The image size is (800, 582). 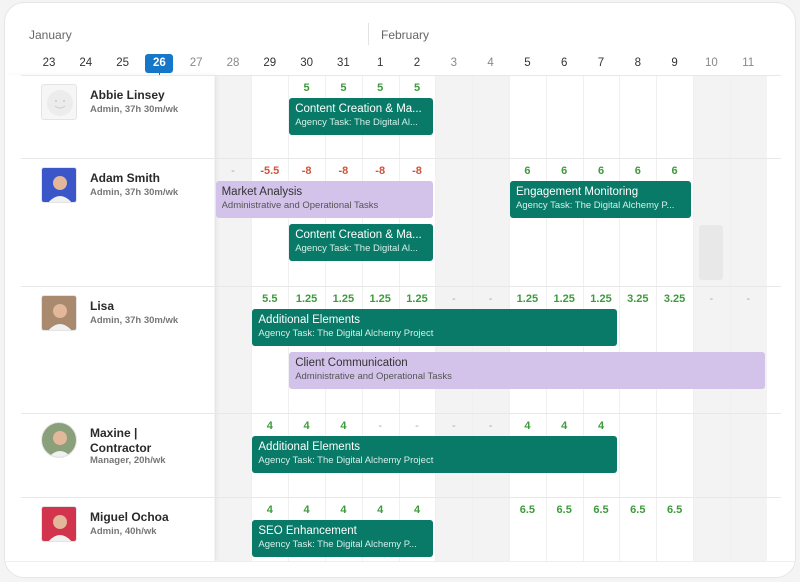 I want to click on date-5: 5, so click(x=527, y=63).